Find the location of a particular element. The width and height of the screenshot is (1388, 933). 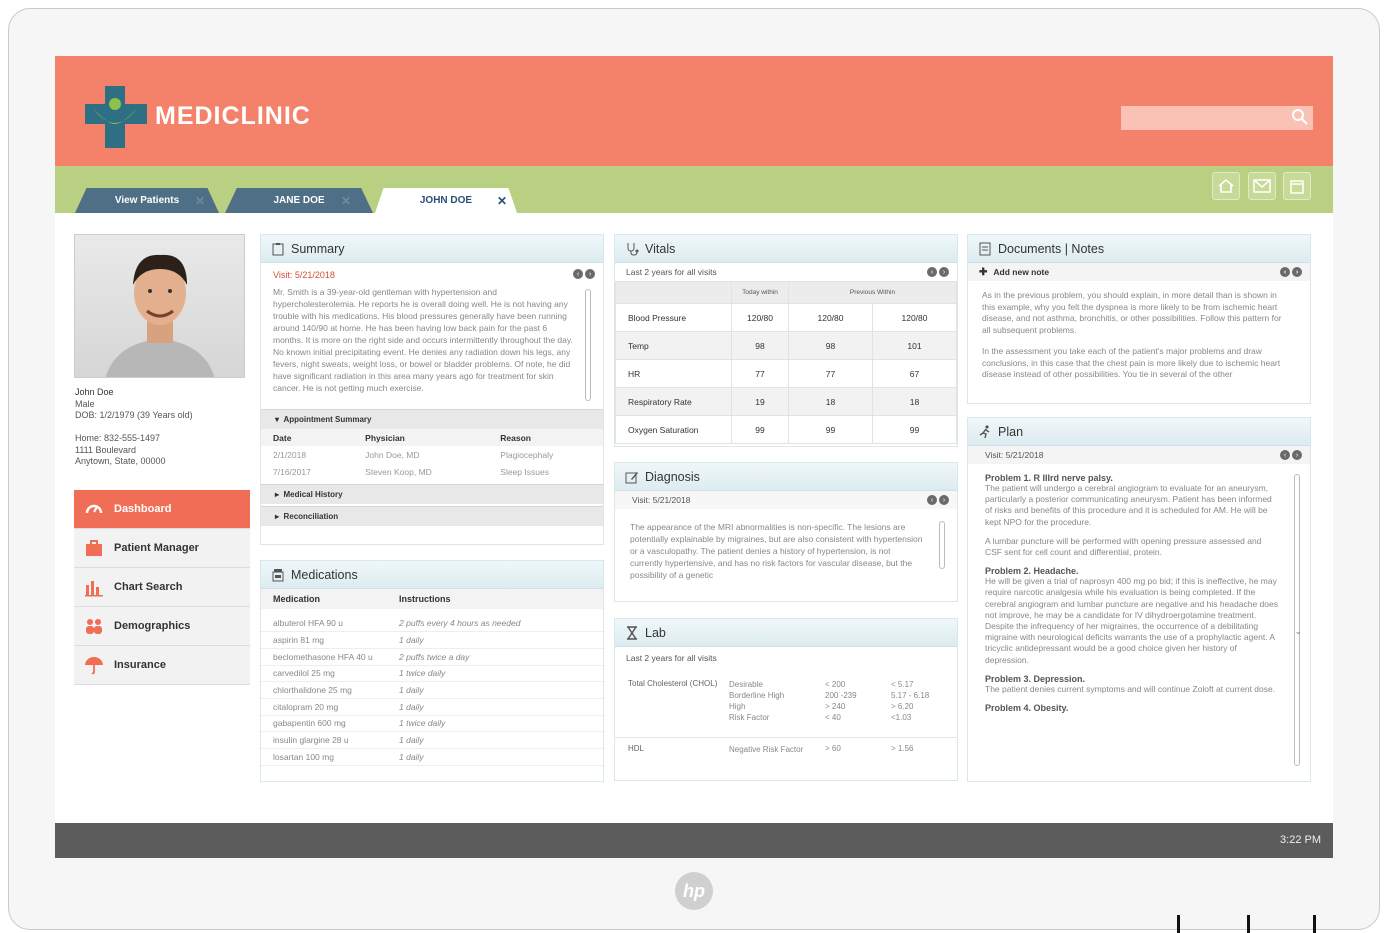

cell: Sleep Issues is located at coordinates (524, 471).